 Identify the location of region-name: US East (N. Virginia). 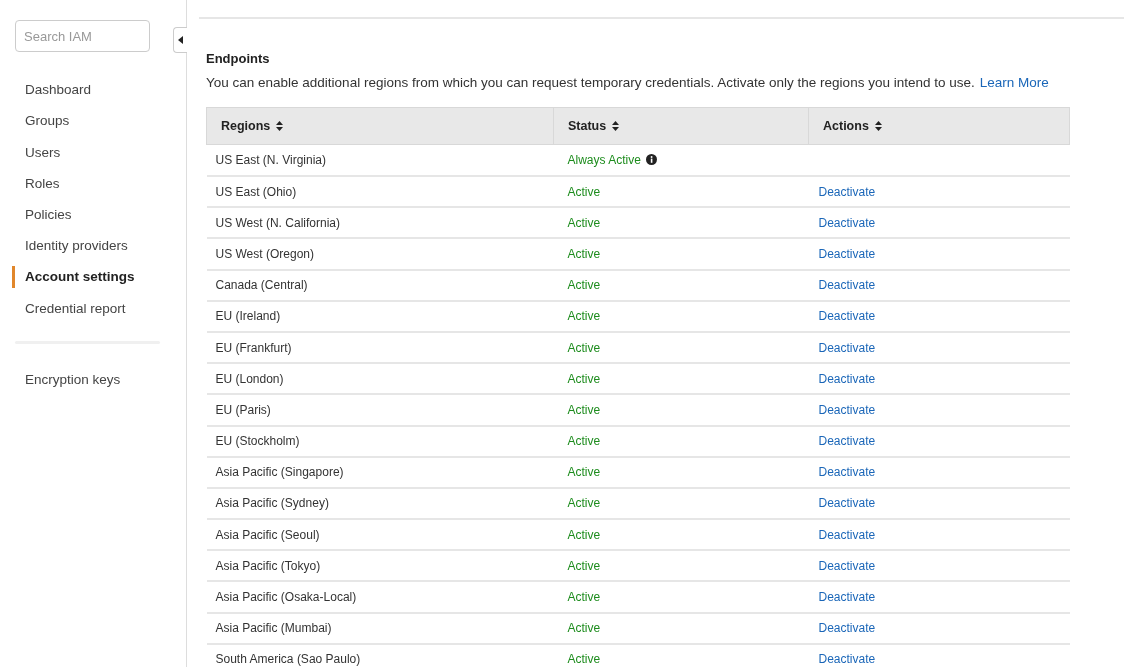
(270, 160).